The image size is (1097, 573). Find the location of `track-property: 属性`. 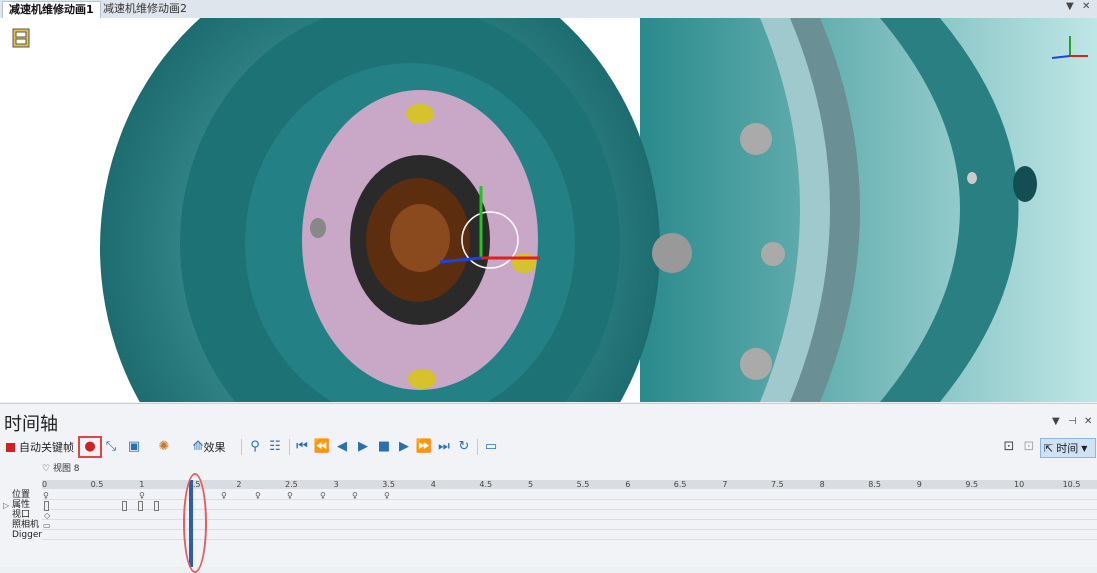

track-property: 属性 is located at coordinates (21, 505).